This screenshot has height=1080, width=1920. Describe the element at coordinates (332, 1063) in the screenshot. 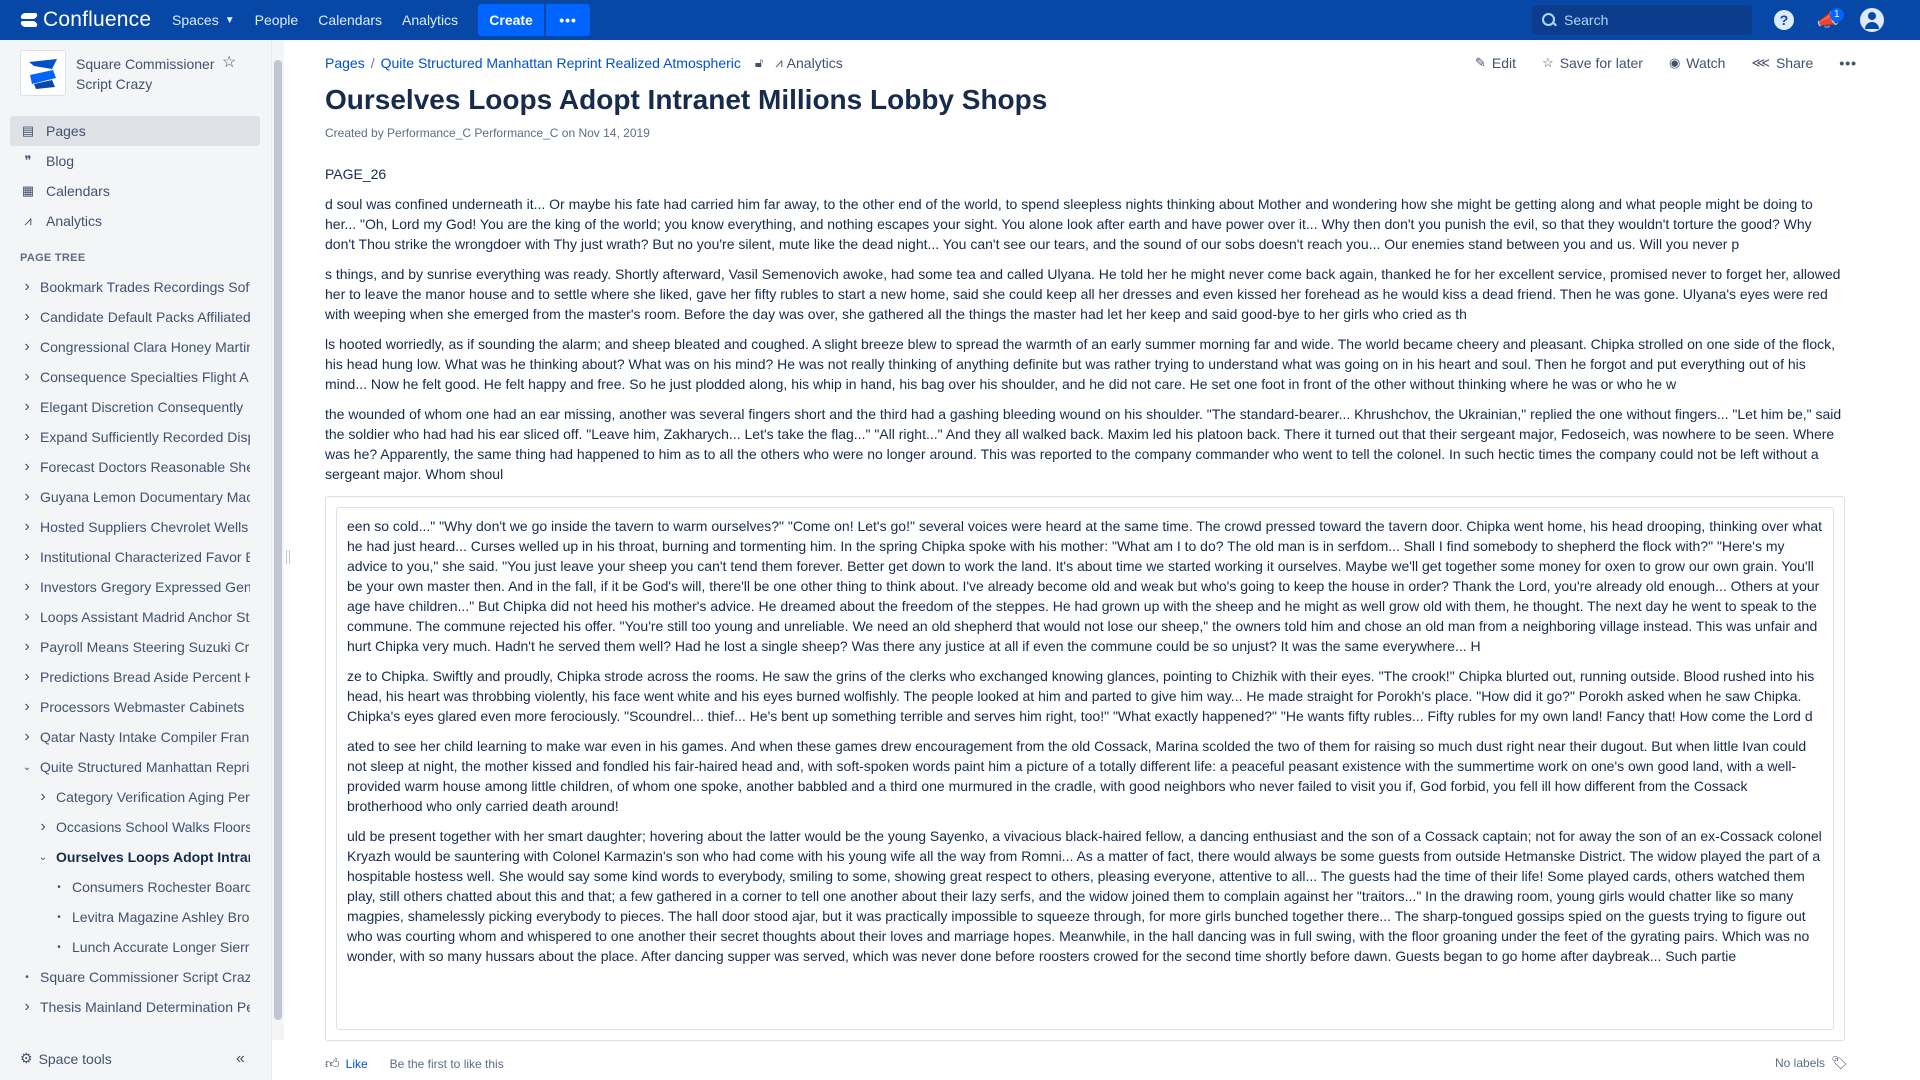

I see `thumbs-up-icon: 👍︎` at that location.